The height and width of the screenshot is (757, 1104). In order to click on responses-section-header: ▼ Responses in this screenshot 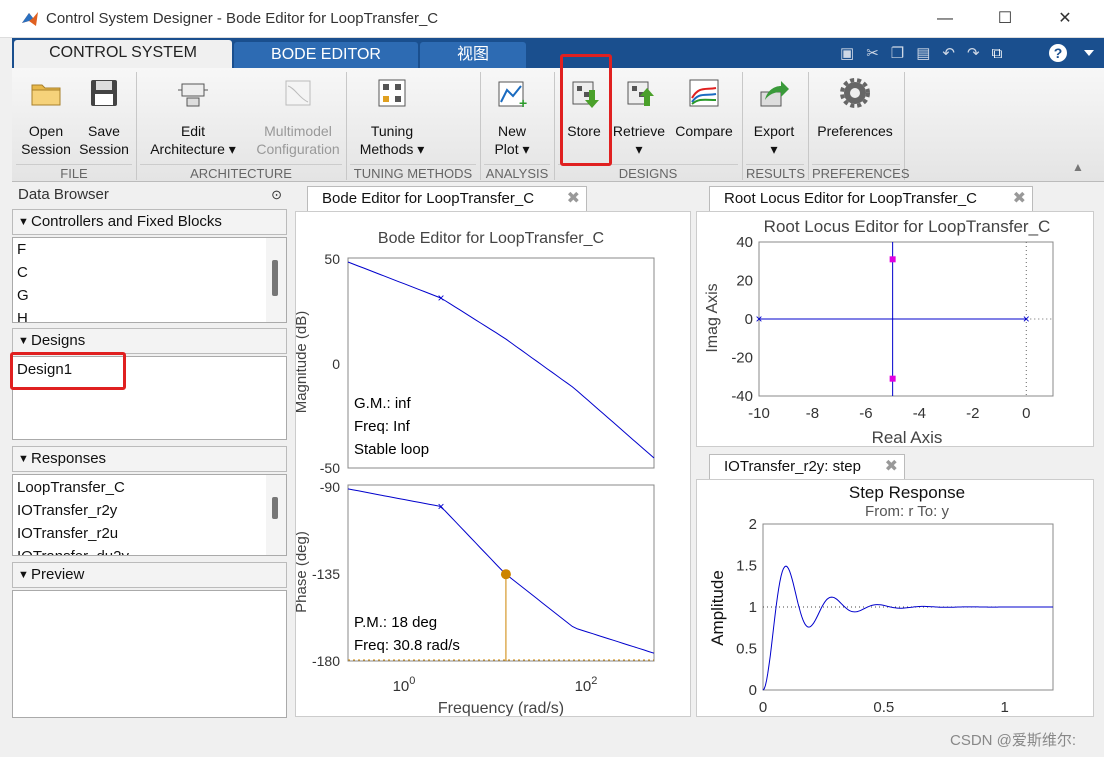, I will do `click(149, 459)`.